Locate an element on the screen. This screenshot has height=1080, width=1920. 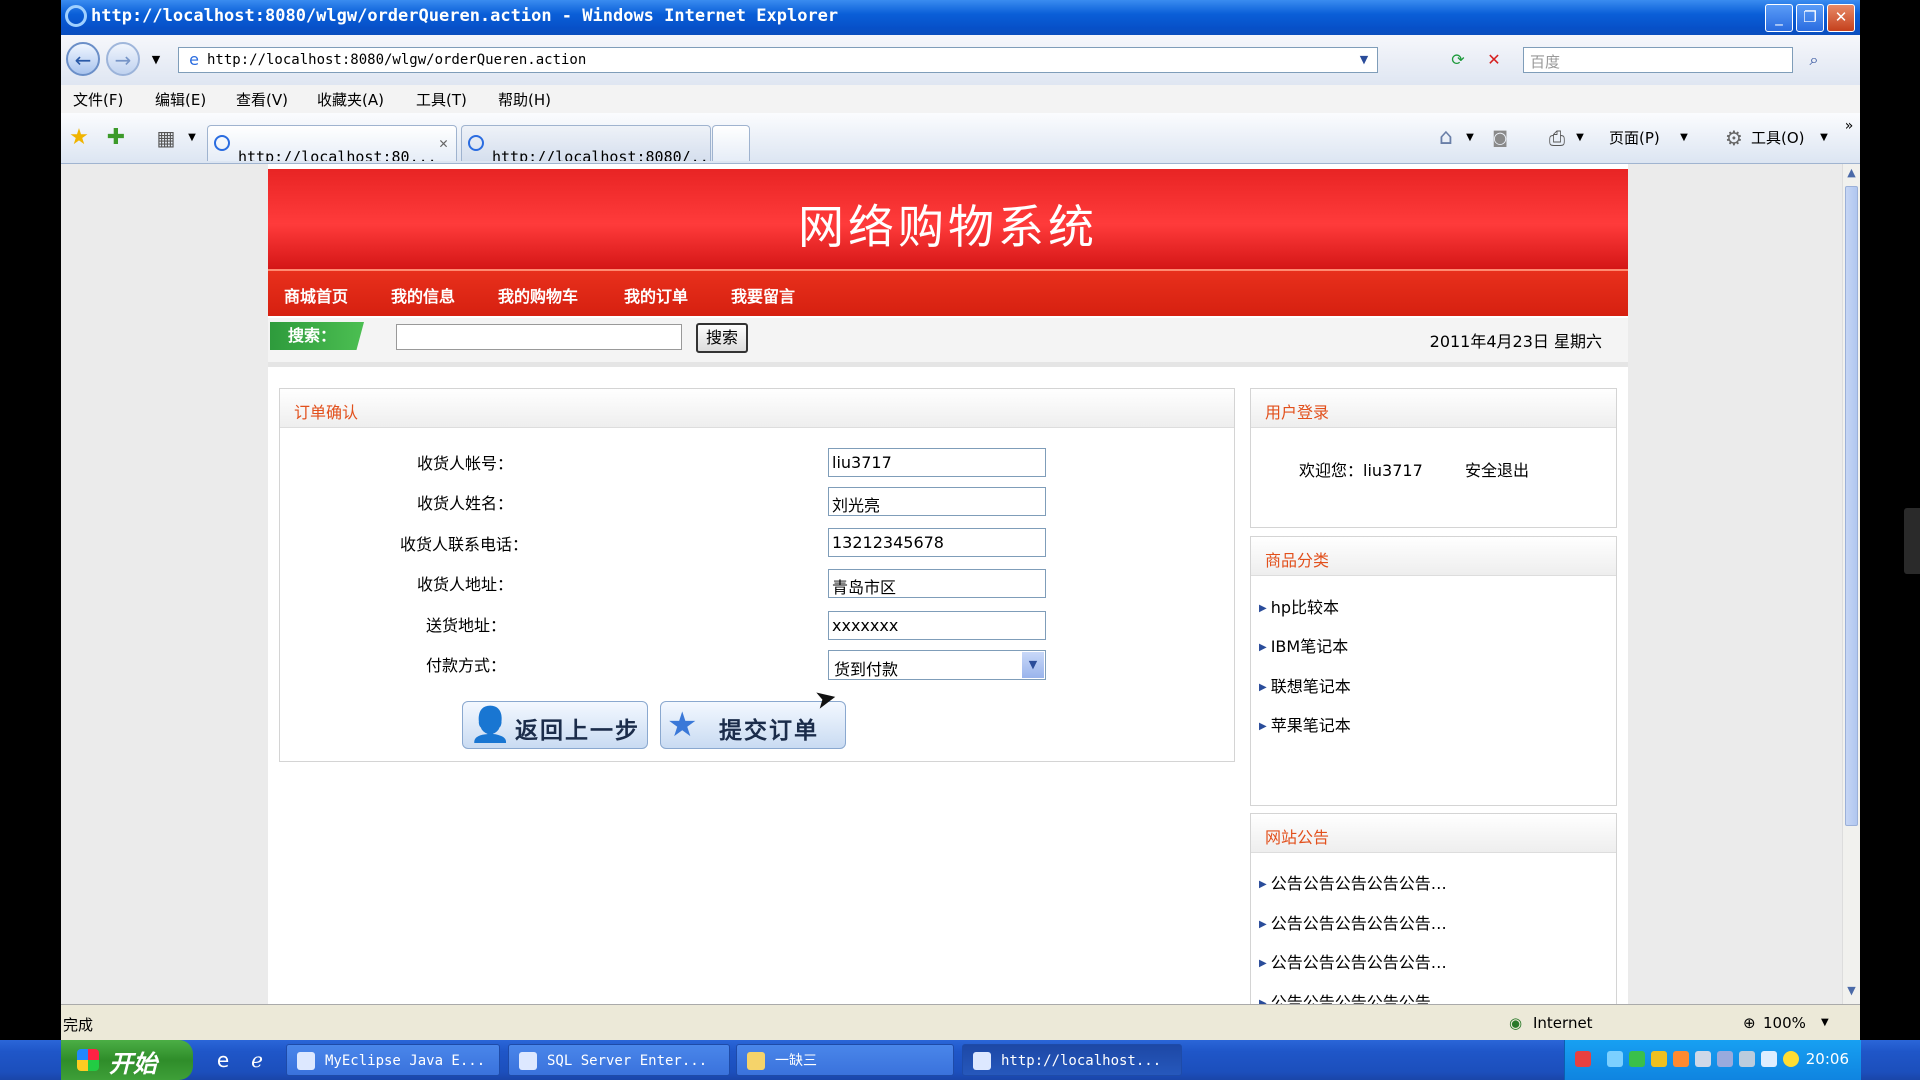
category-label: IBM笔记本 is located at coordinates (1309, 646).